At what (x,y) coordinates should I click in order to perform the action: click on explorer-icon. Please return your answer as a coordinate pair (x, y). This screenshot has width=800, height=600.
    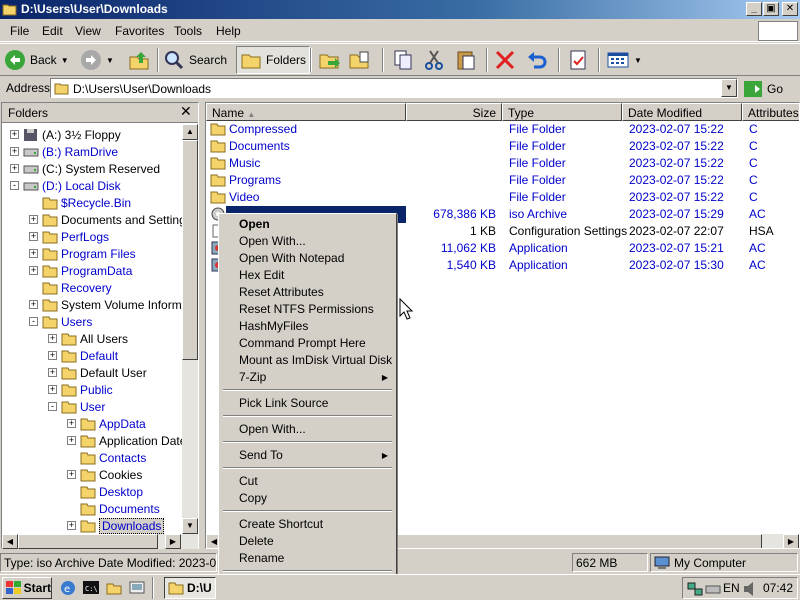
    Looking at the image, I should click on (114, 588).